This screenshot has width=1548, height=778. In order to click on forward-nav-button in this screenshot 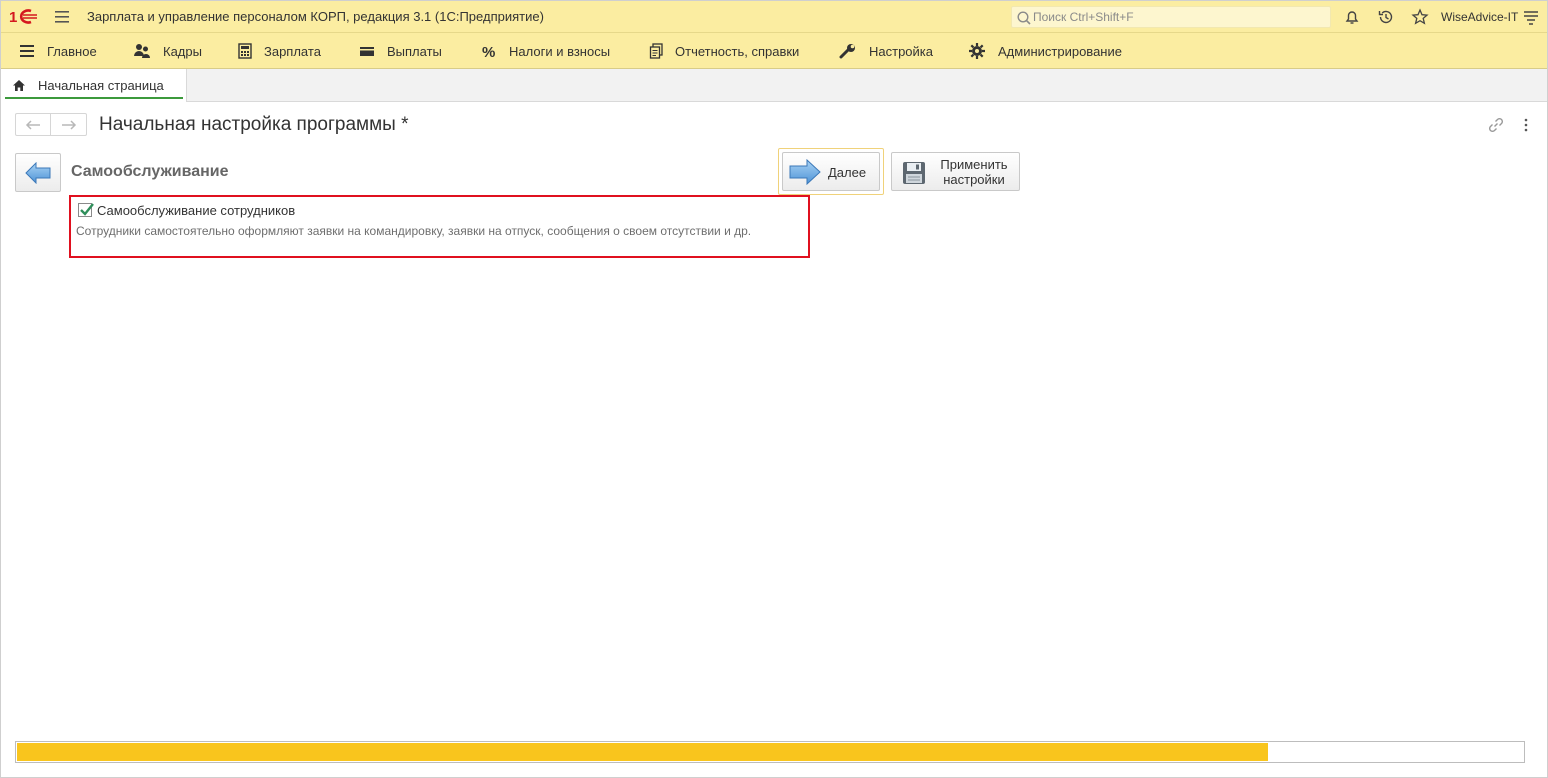, I will do `click(68, 124)`.